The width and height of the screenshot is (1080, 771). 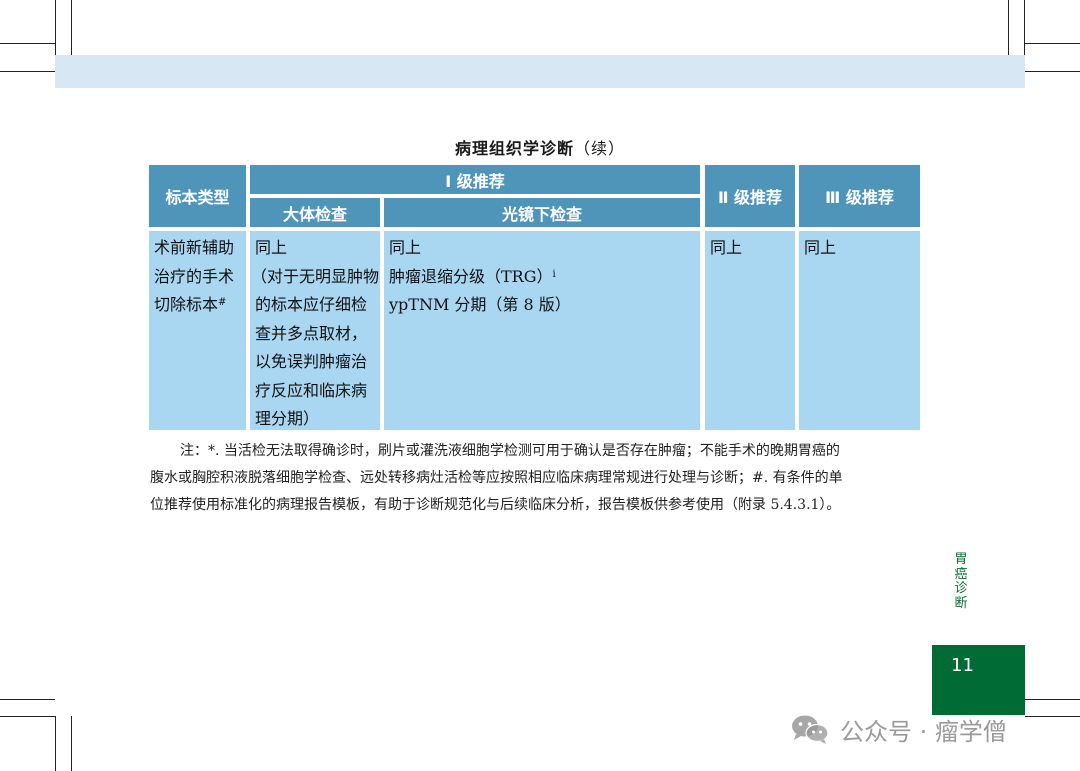 What do you see at coordinates (750, 196) in the screenshot?
I see `header-level2: Ⅱ 级推荐` at bounding box center [750, 196].